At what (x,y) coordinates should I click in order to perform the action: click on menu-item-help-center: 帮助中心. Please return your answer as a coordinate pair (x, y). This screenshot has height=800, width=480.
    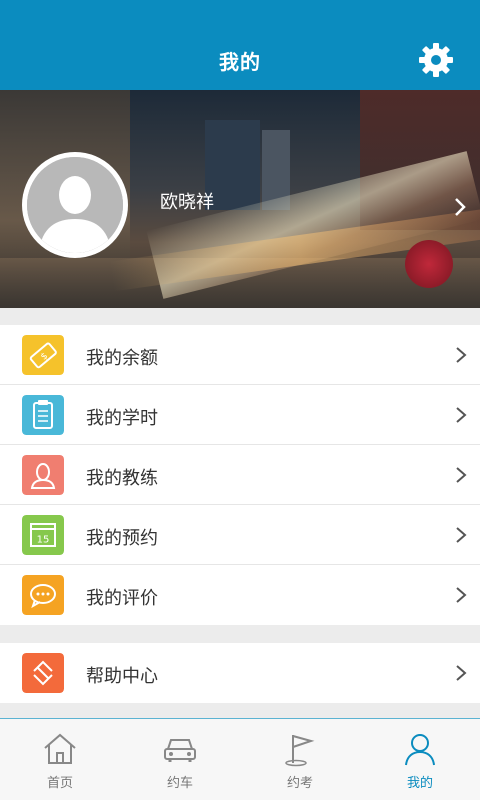
    Looking at the image, I should click on (240, 673).